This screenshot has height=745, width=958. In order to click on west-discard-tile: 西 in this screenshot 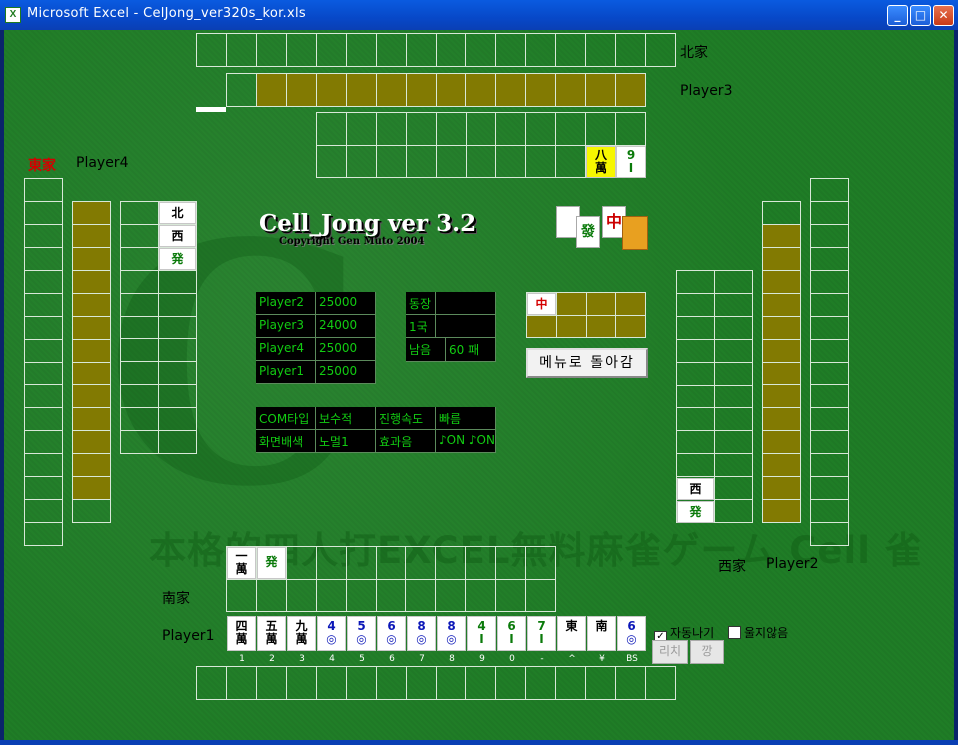, I will do `click(695, 489)`.